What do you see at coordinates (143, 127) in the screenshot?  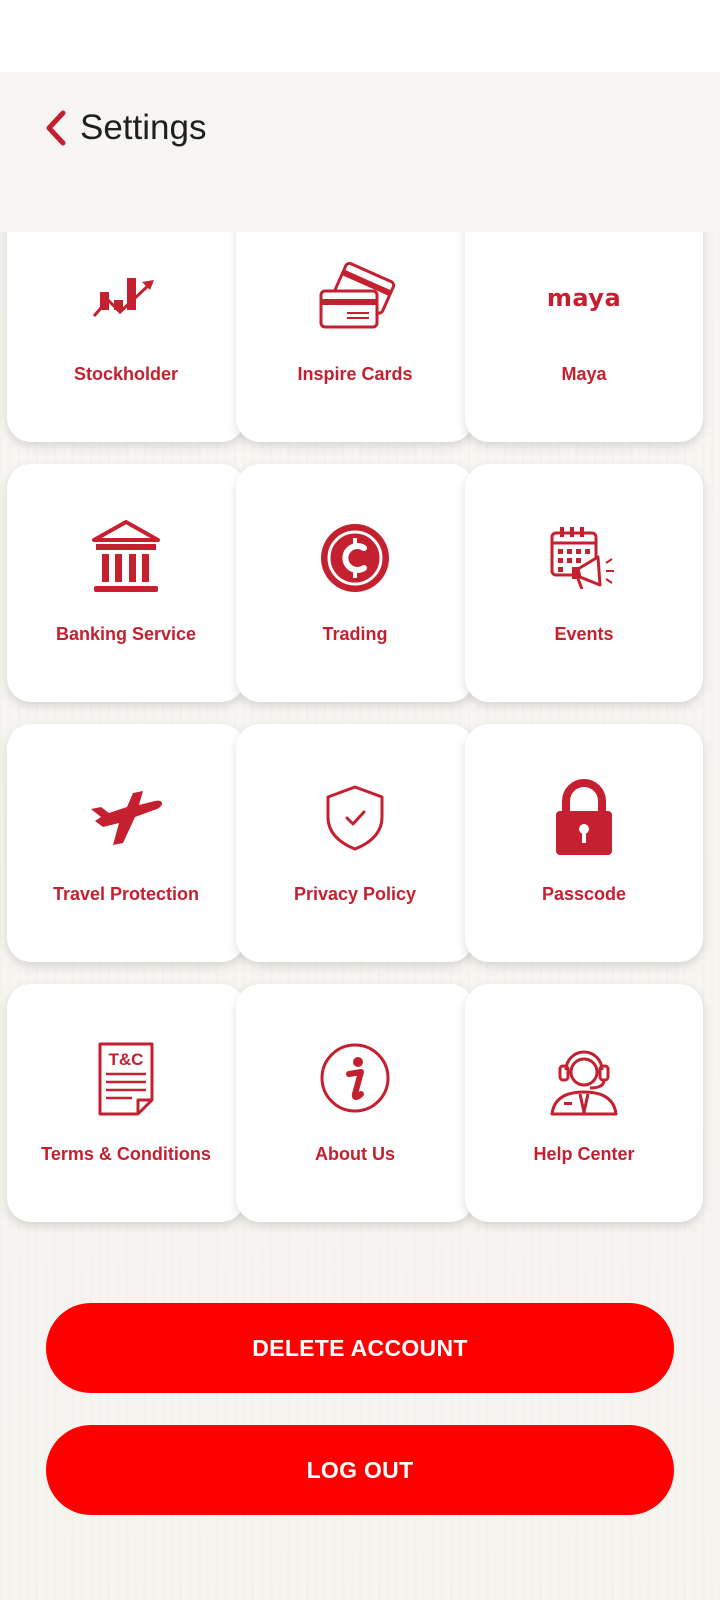 I see `page-title: Settings` at bounding box center [143, 127].